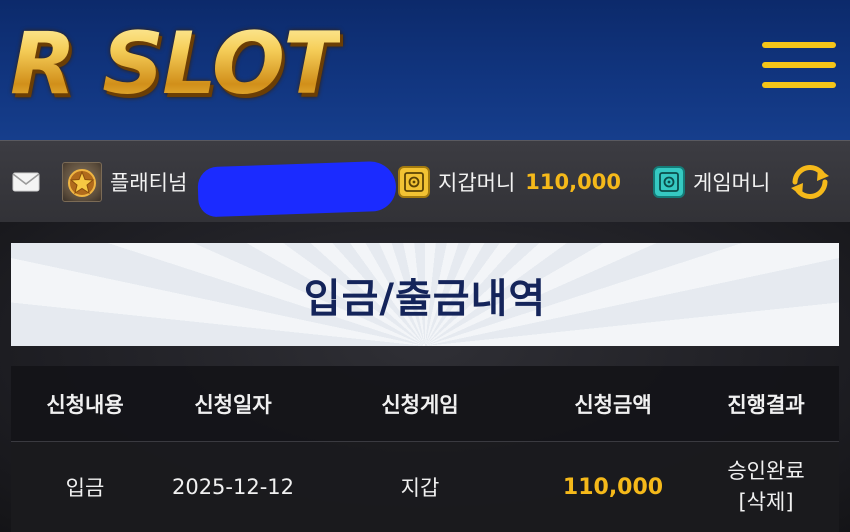 The height and width of the screenshot is (532, 850). I want to click on cell-status: 승인완료 [삭제], so click(766, 487).